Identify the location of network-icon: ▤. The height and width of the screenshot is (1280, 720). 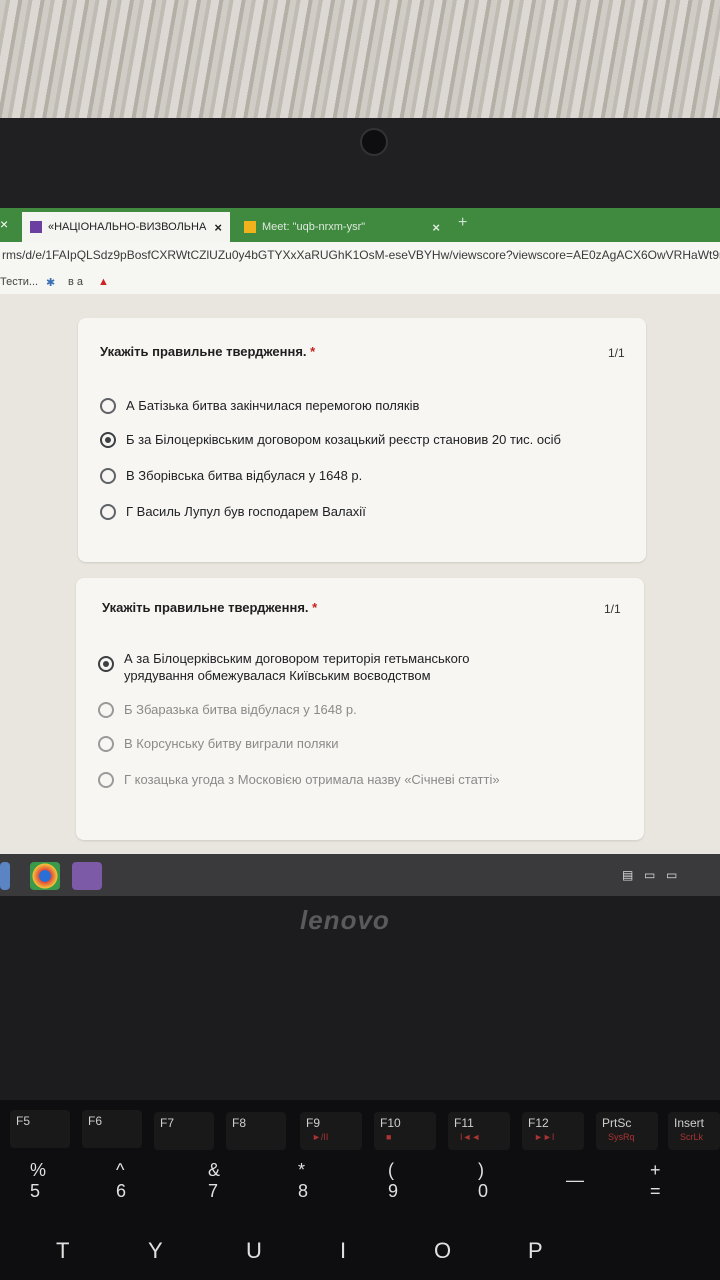
(627, 875).